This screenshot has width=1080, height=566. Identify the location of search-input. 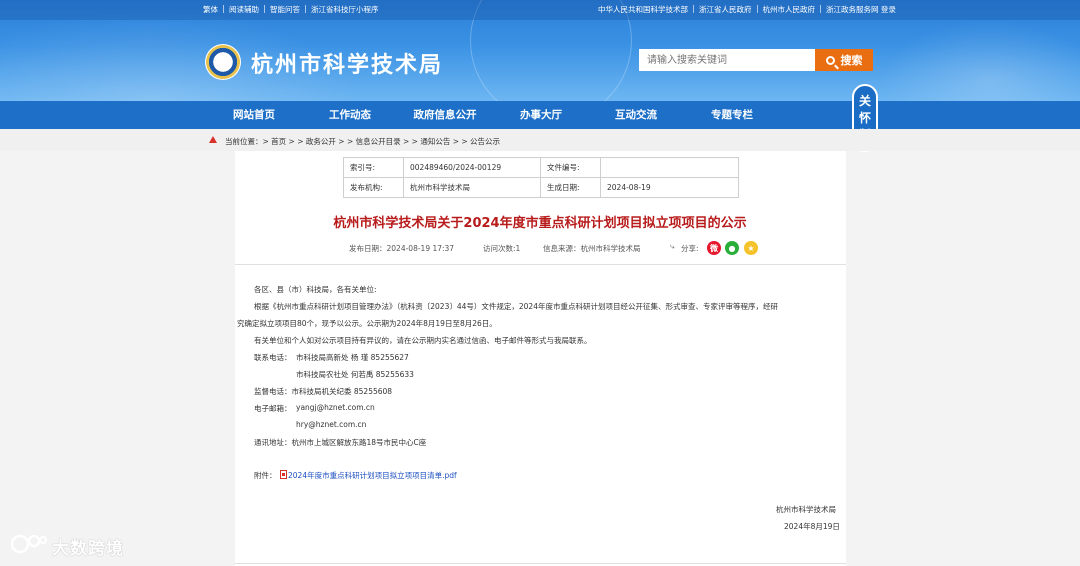
(727, 60).